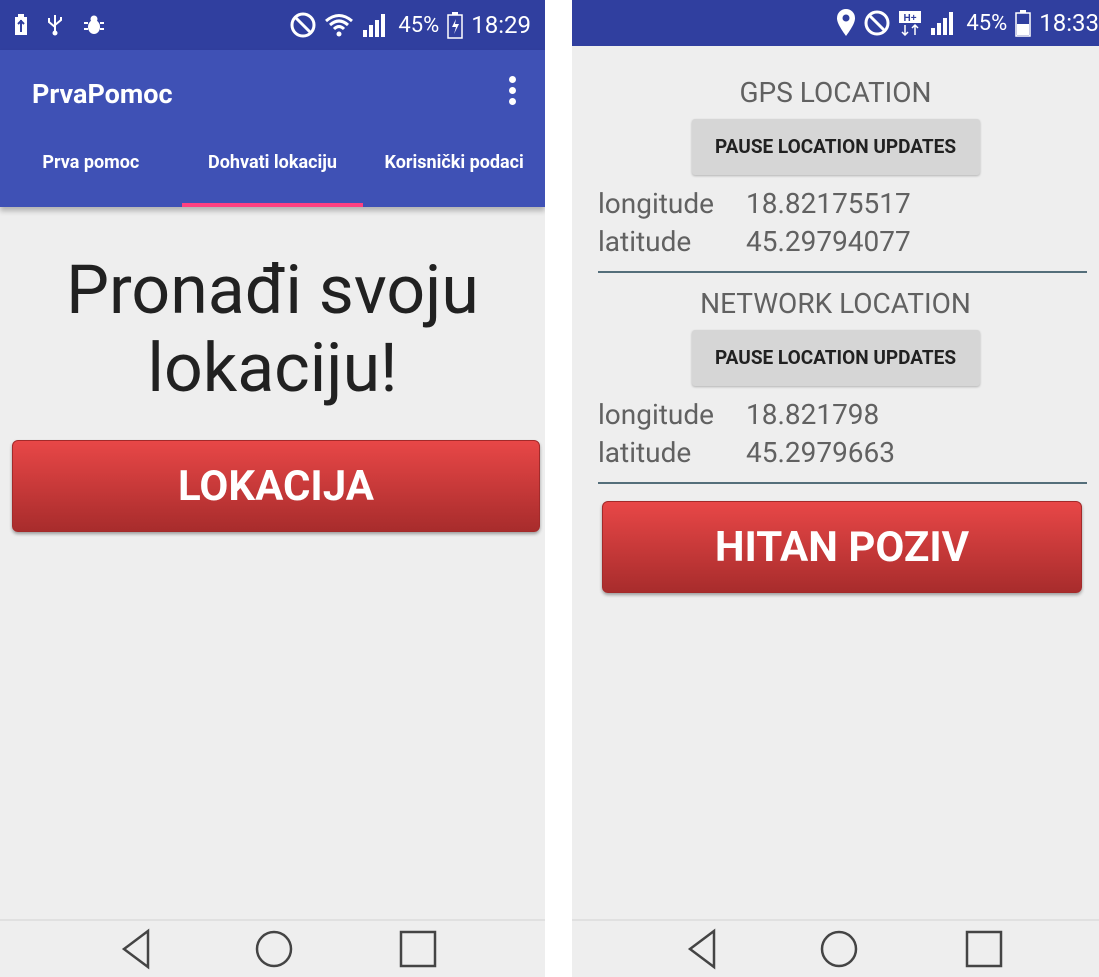 The width and height of the screenshot is (1099, 977). Describe the element at coordinates (835, 358) in the screenshot. I see `network-pause-button: PAUSE LOCATION UPDATES` at that location.